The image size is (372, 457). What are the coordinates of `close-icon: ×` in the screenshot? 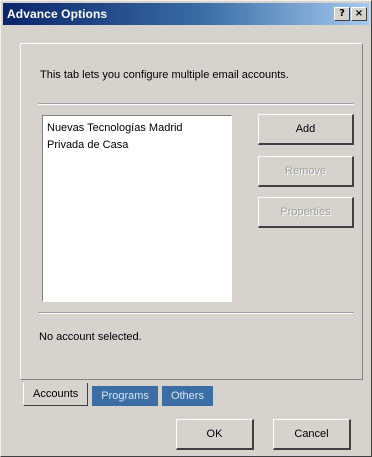 It's located at (359, 14).